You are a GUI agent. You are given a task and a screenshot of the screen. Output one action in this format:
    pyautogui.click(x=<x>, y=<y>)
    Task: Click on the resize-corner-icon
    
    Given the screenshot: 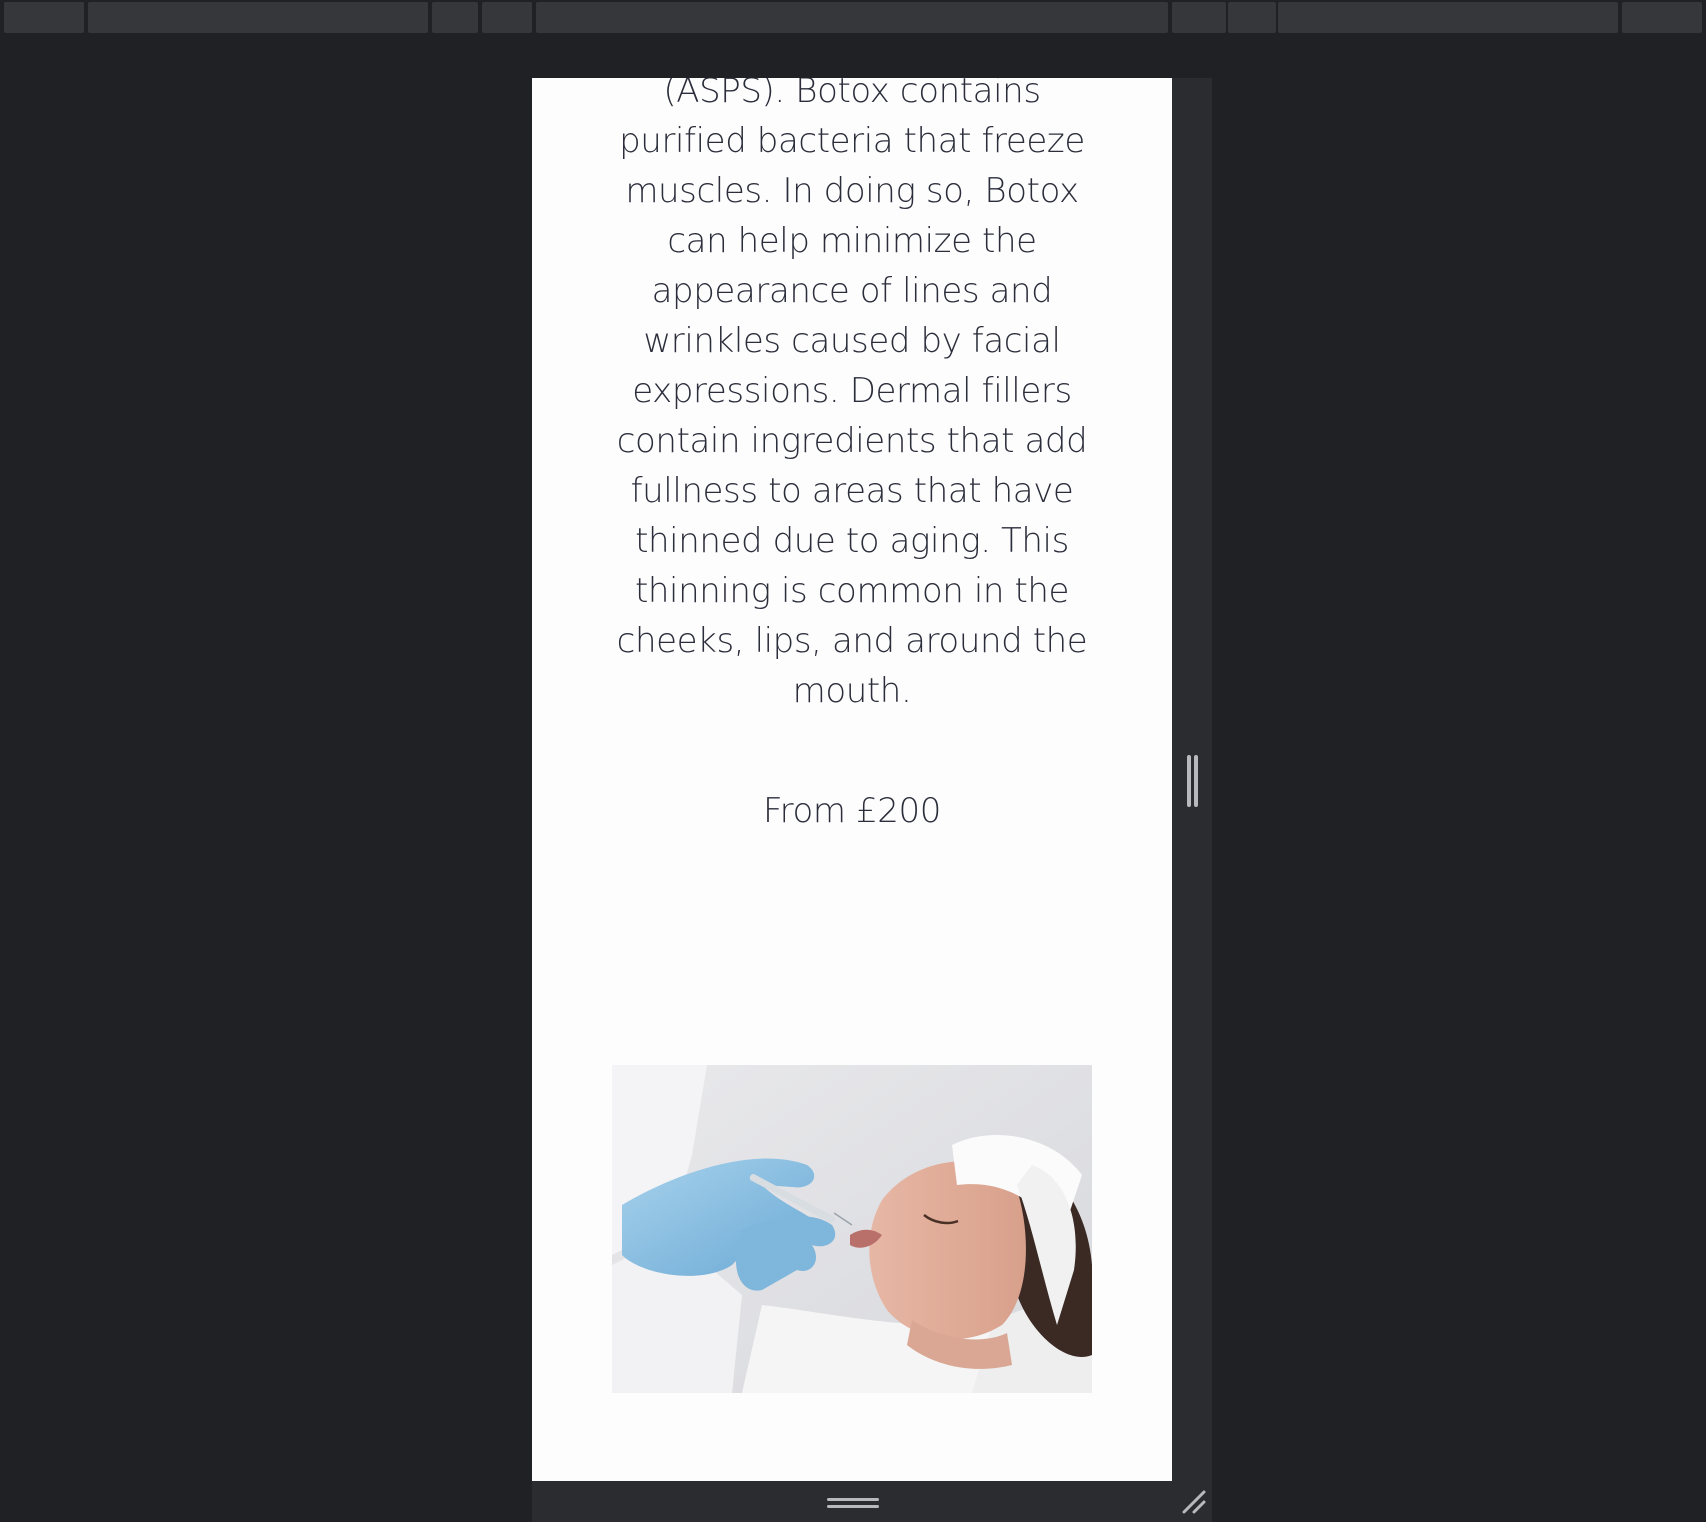 What is the action you would take?
    pyautogui.click(x=1194, y=1502)
    